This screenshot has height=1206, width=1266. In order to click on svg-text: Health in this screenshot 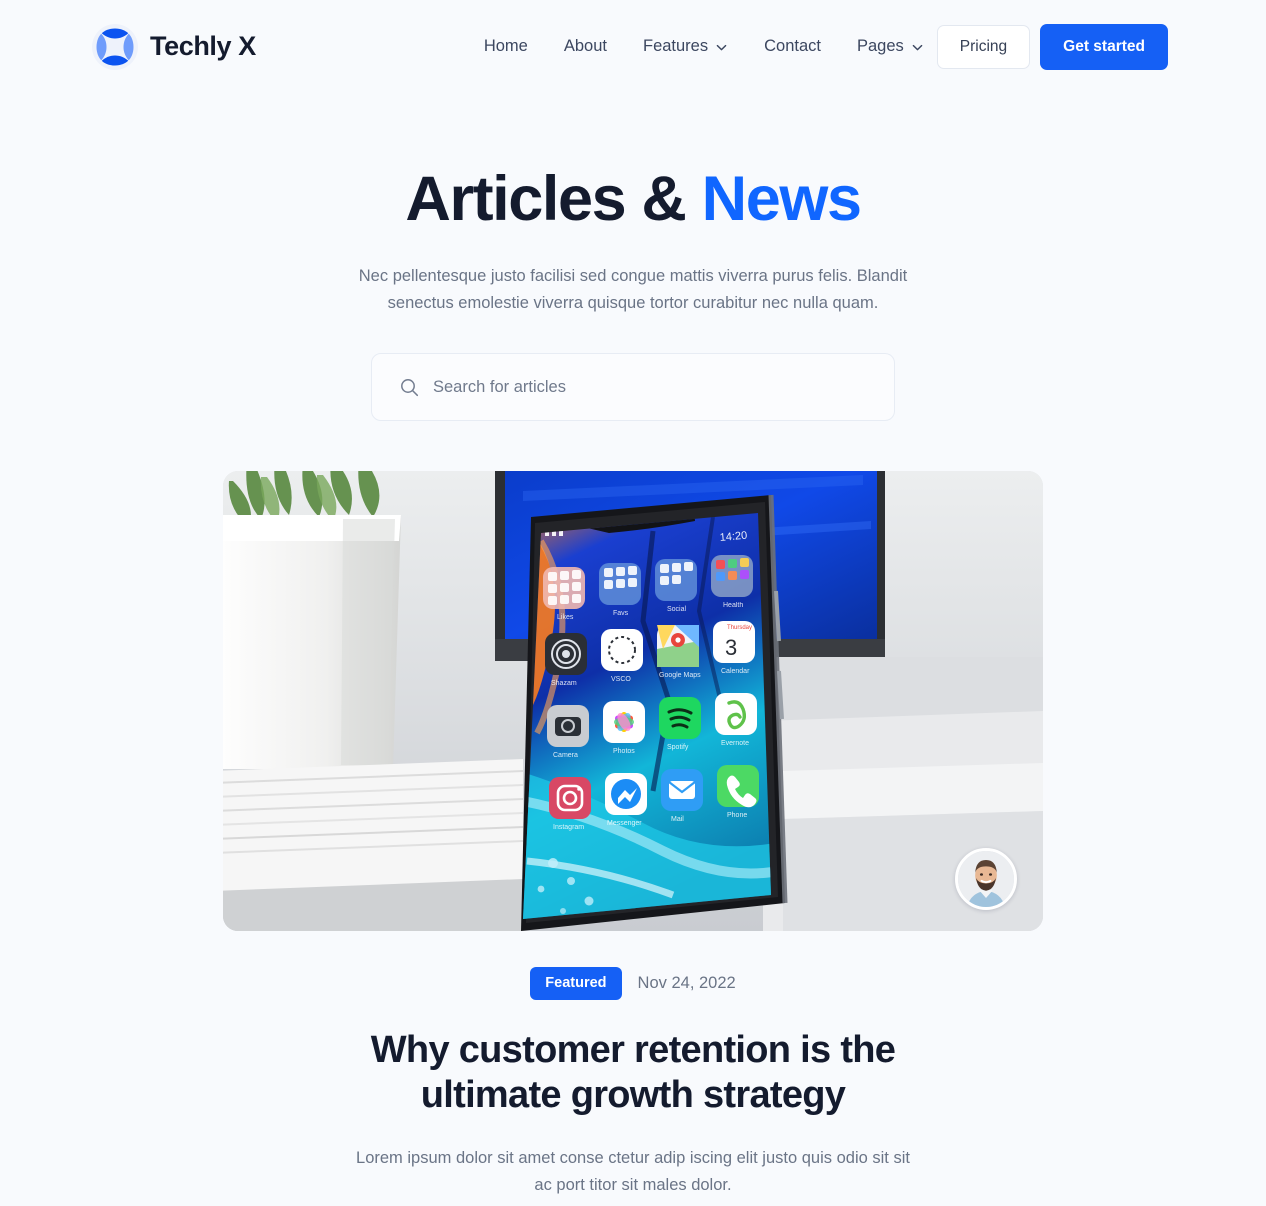, I will do `click(733, 605)`.